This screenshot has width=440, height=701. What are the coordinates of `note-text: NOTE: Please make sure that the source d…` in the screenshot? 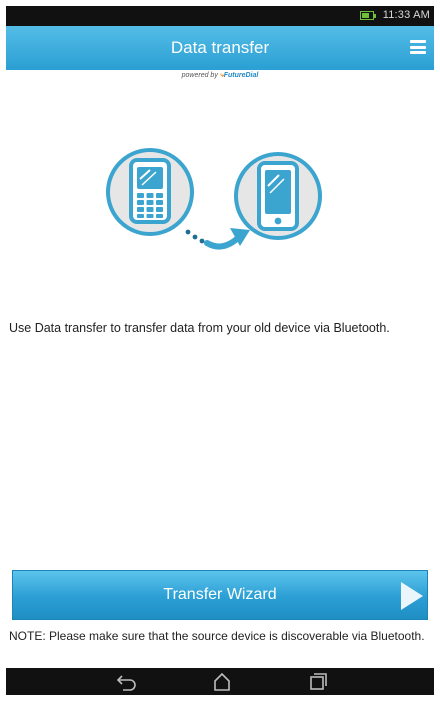 It's located at (217, 636).